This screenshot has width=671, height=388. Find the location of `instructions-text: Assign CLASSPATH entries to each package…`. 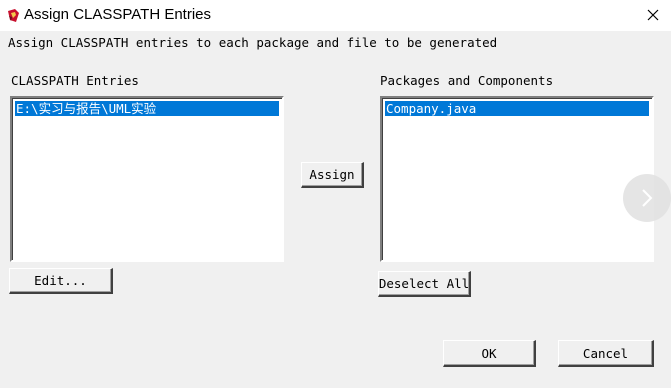

instructions-text: Assign CLASSPATH entries to each package… is located at coordinates (253, 42).